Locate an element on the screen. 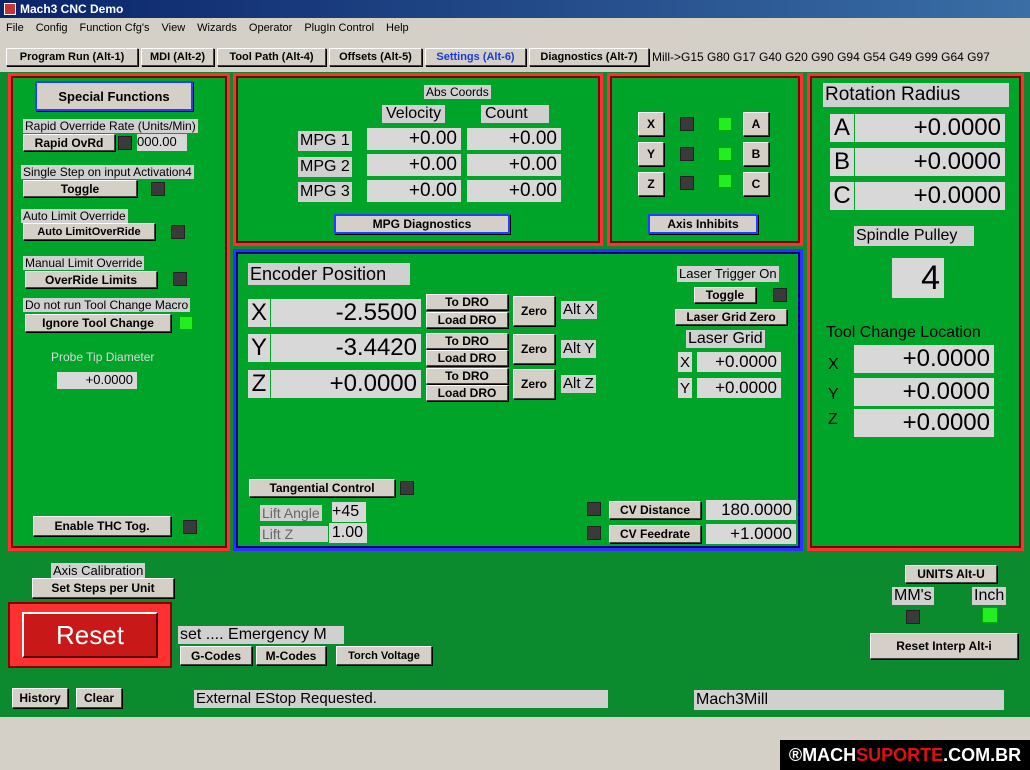 This screenshot has width=1030, height=770. encoder-x-load-dro-button: Load DRO is located at coordinates (467, 320).